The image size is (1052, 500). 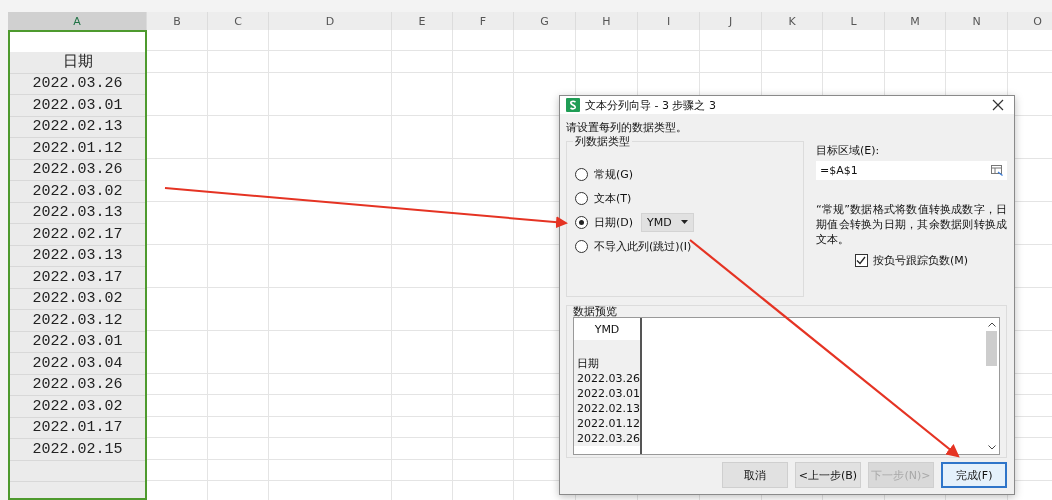 I want to click on checkbox, so click(x=861, y=260).